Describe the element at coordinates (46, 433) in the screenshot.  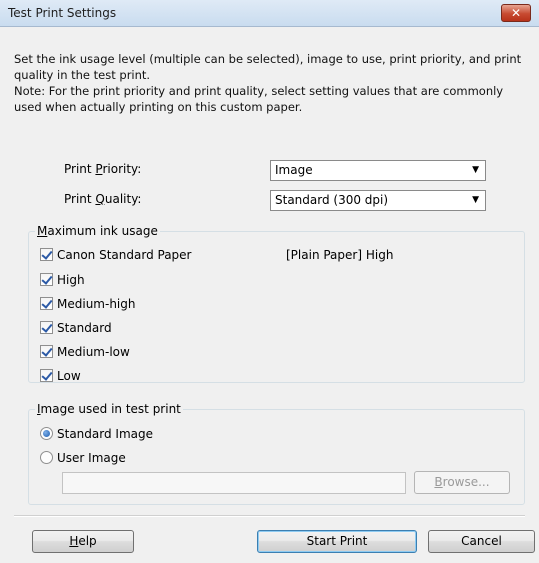
I see `radio-selected-icon` at that location.